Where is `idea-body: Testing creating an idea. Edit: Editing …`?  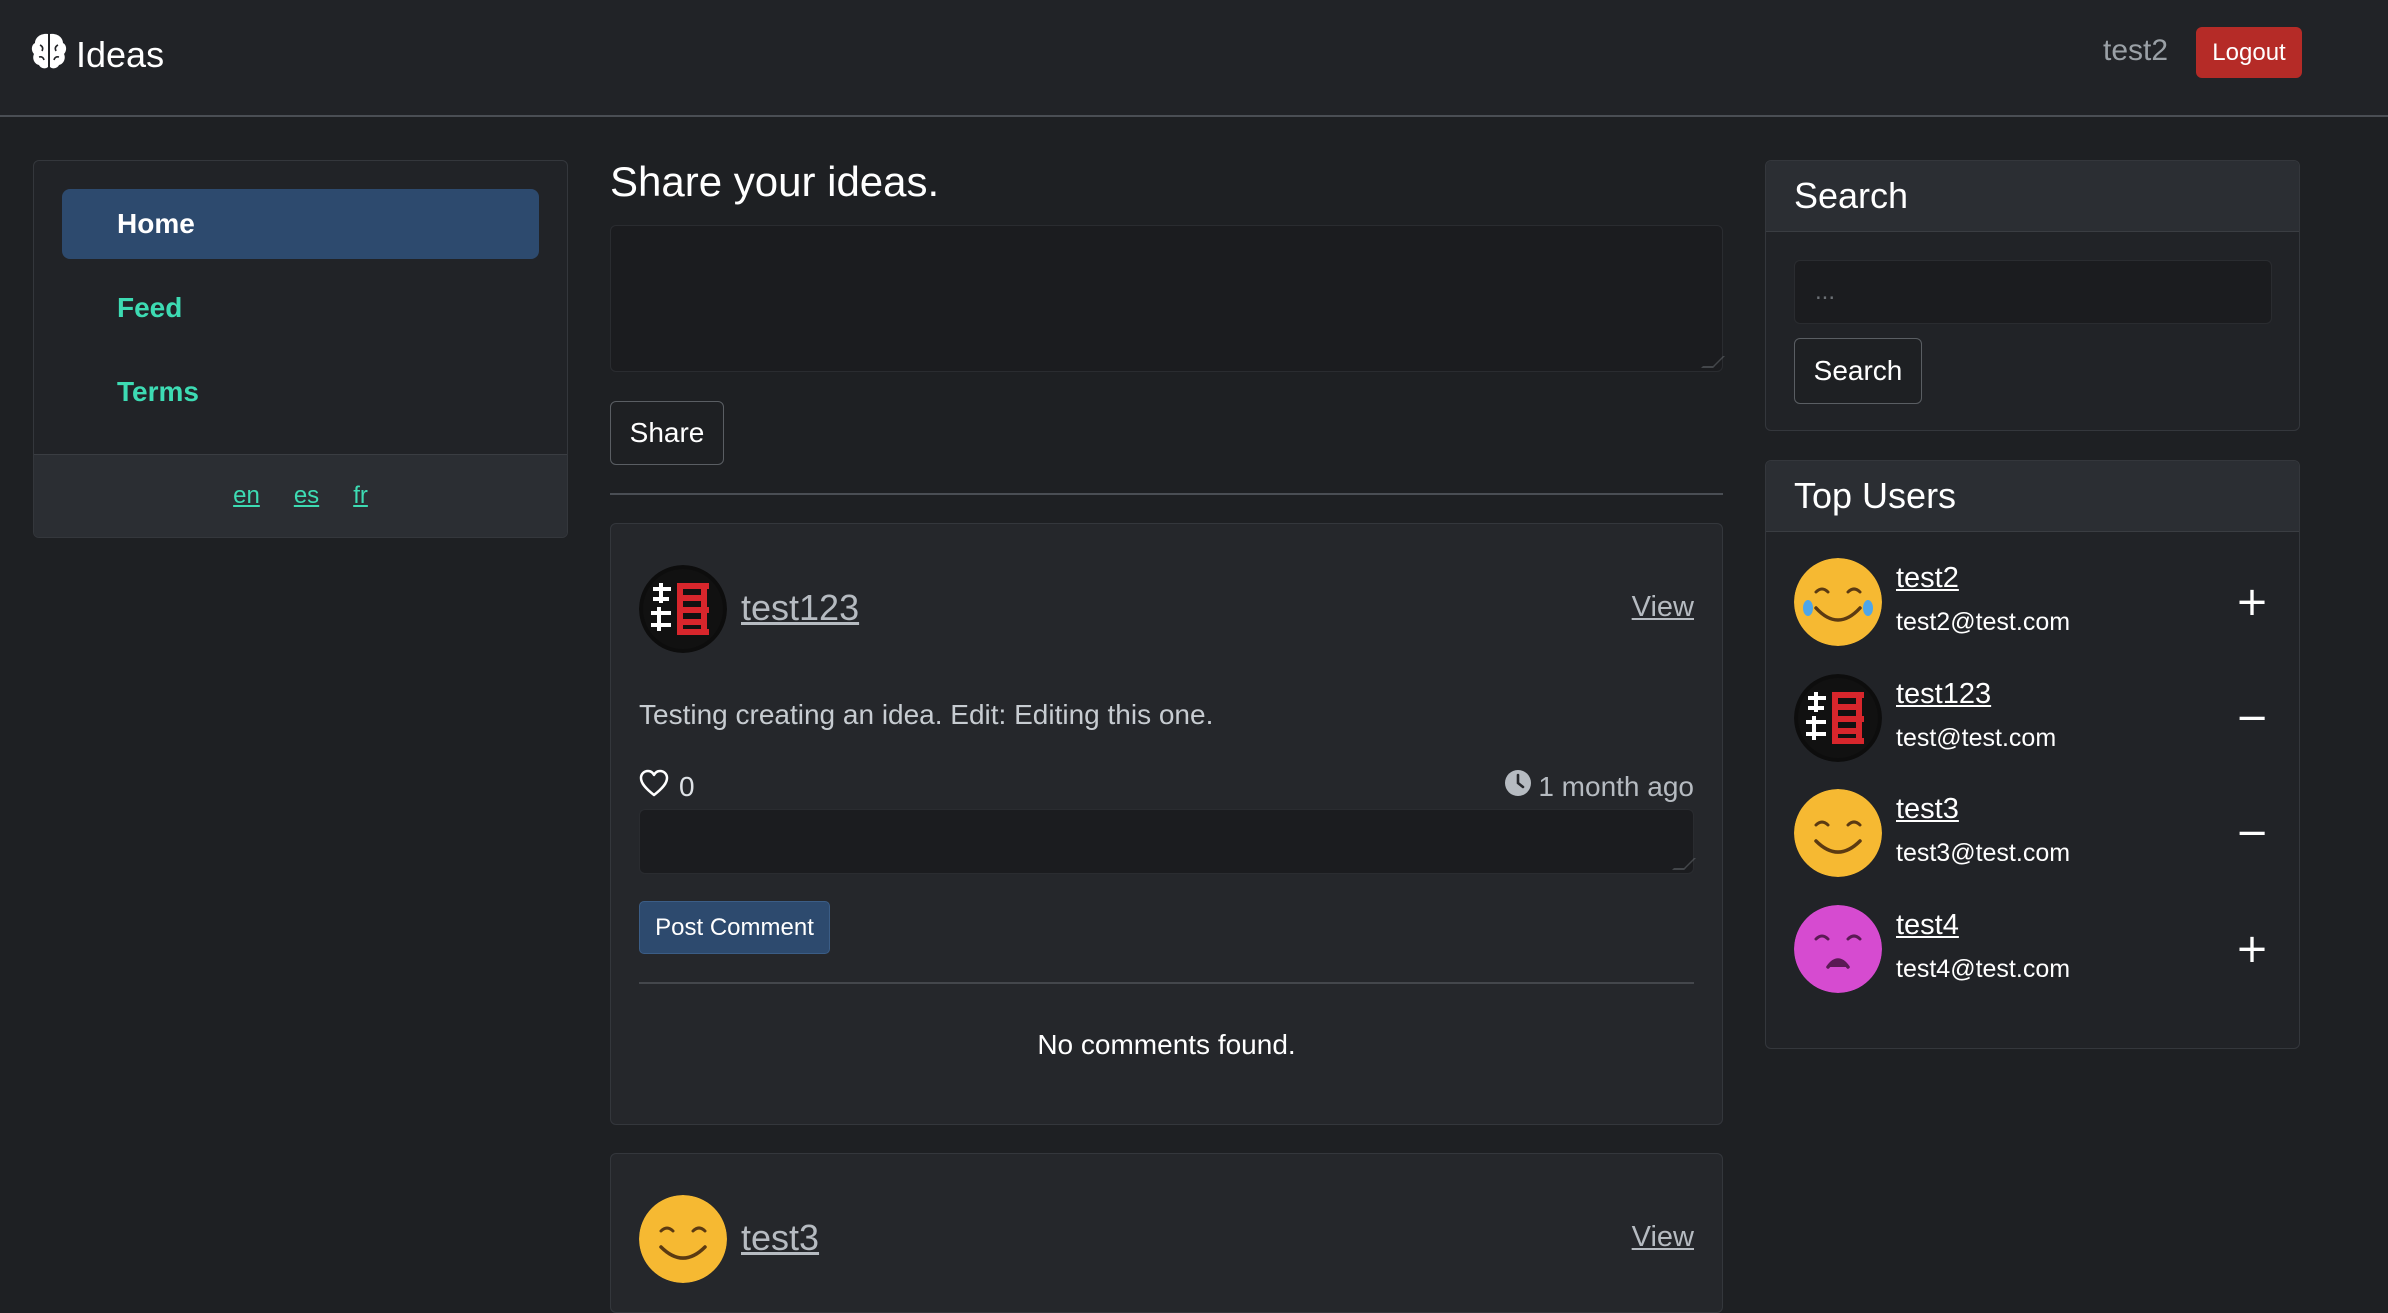 idea-body: Testing creating an idea. Edit: Editing … is located at coordinates (926, 714).